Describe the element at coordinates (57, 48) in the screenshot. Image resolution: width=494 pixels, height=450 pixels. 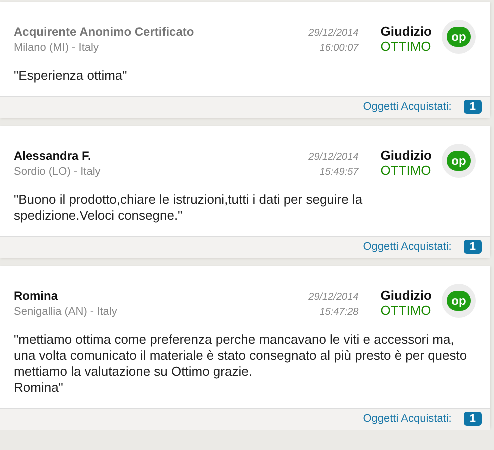
I see `reviewer-location: Milano (MI) - Italy` at that location.